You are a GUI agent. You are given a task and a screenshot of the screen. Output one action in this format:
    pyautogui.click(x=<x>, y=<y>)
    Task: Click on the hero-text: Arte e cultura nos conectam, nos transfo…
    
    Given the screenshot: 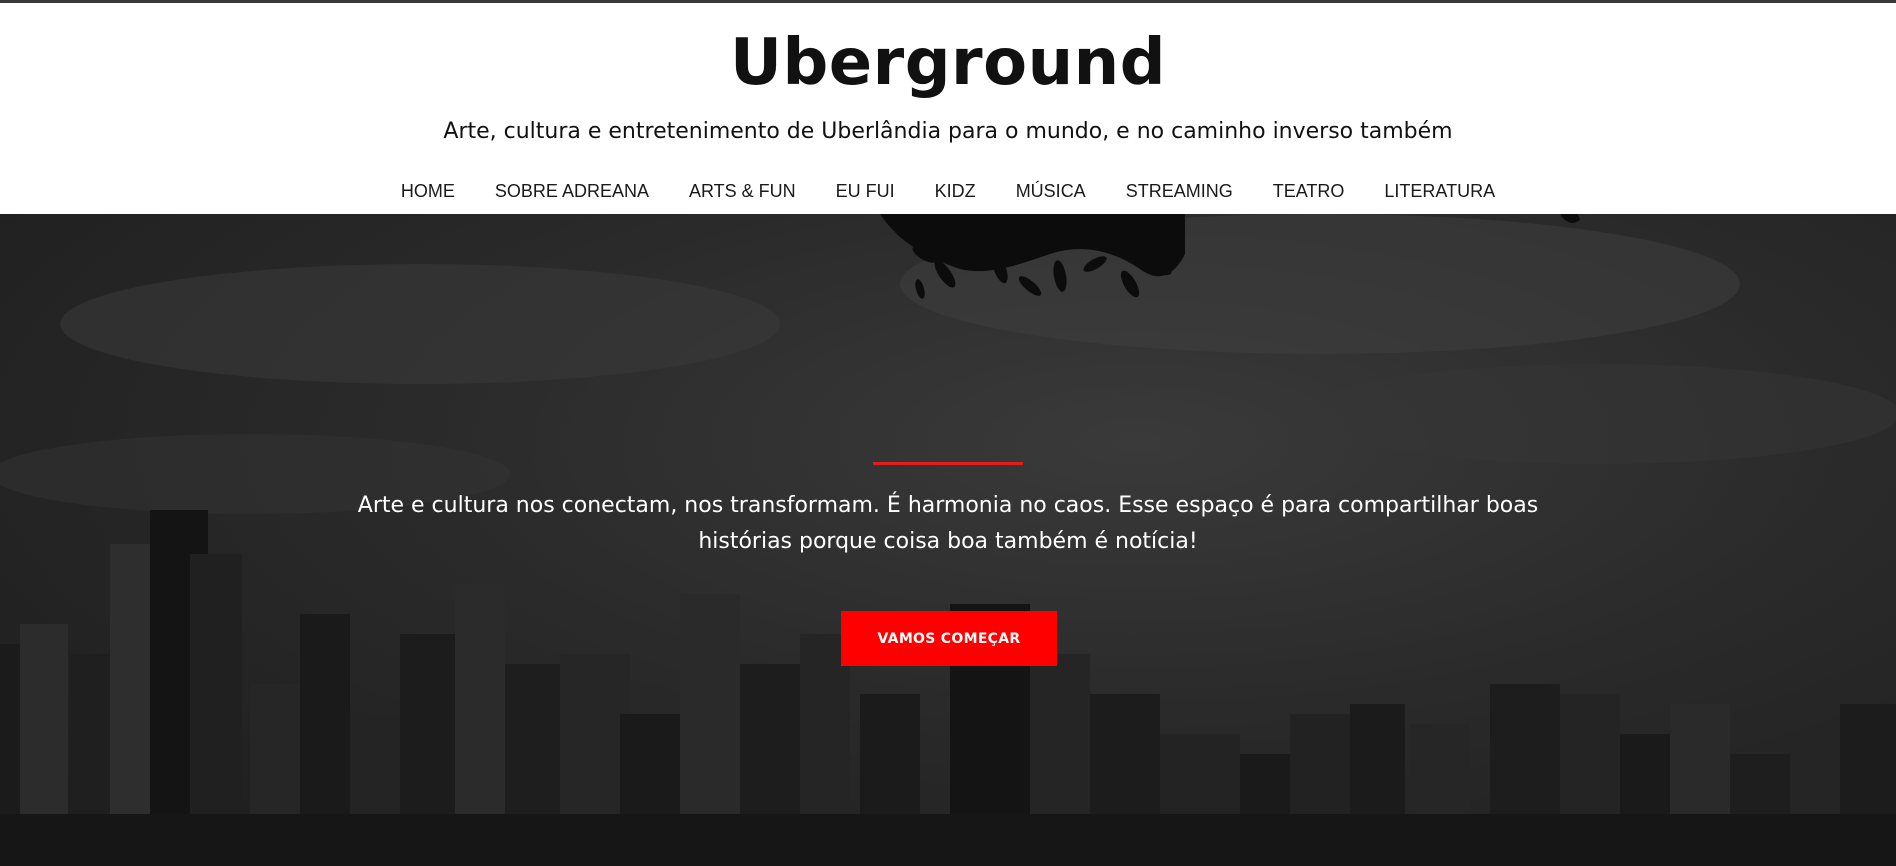 What is the action you would take?
    pyautogui.click(x=948, y=523)
    